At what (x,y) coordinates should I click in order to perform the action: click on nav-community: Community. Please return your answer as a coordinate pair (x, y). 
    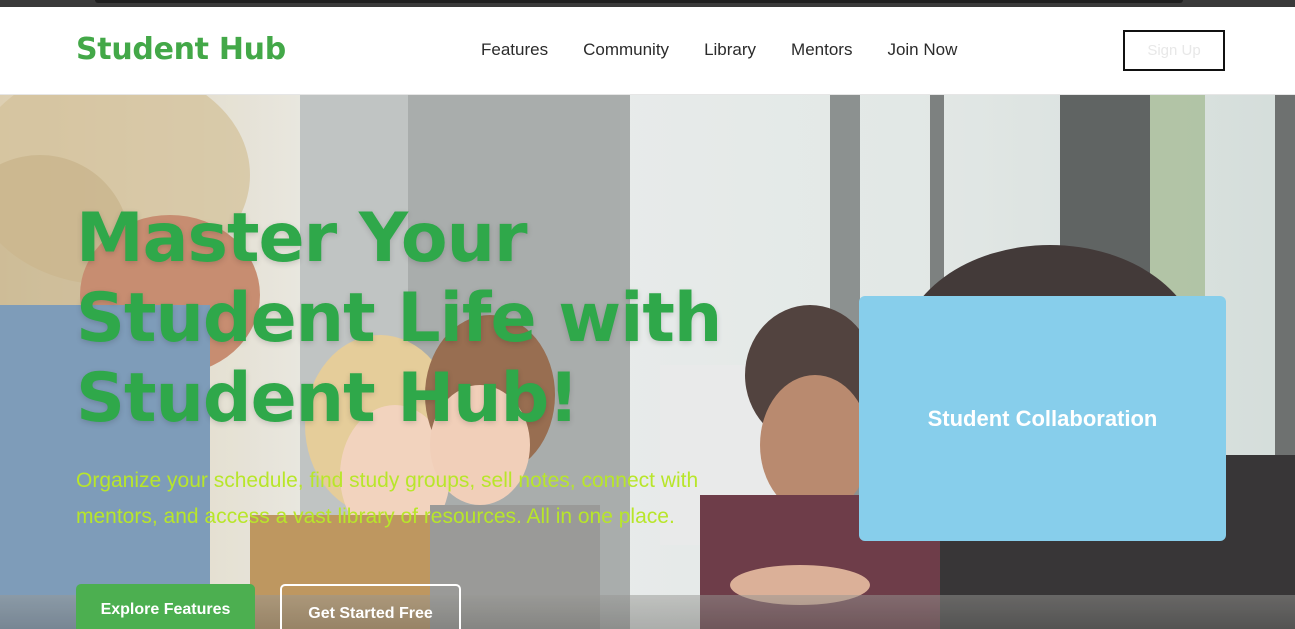
    Looking at the image, I should click on (626, 50).